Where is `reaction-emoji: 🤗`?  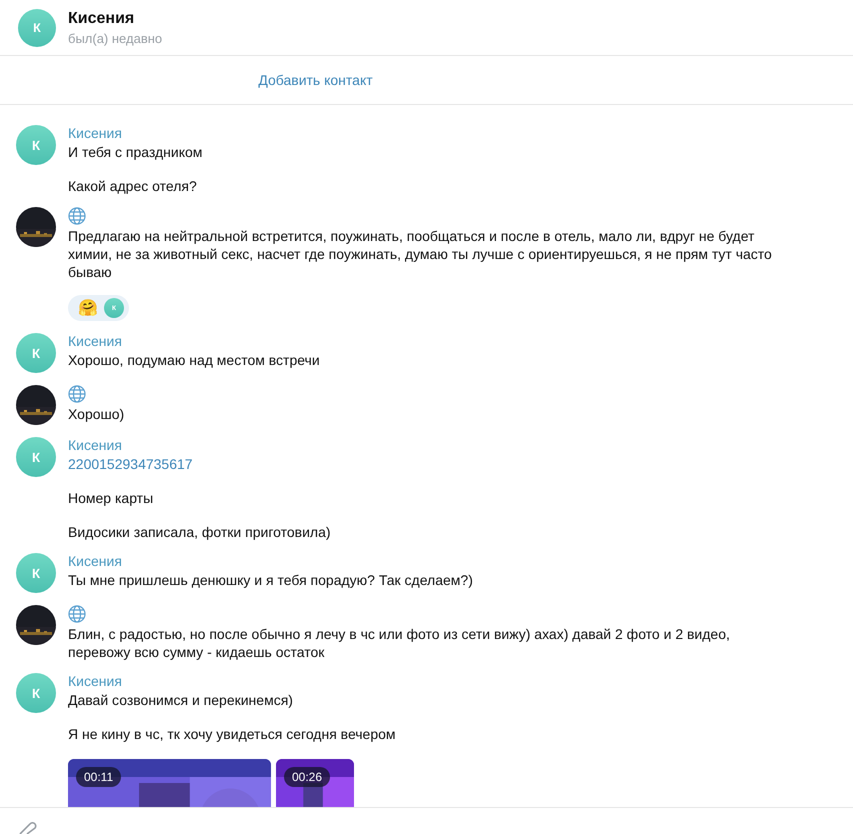
reaction-emoji: 🤗 is located at coordinates (88, 308).